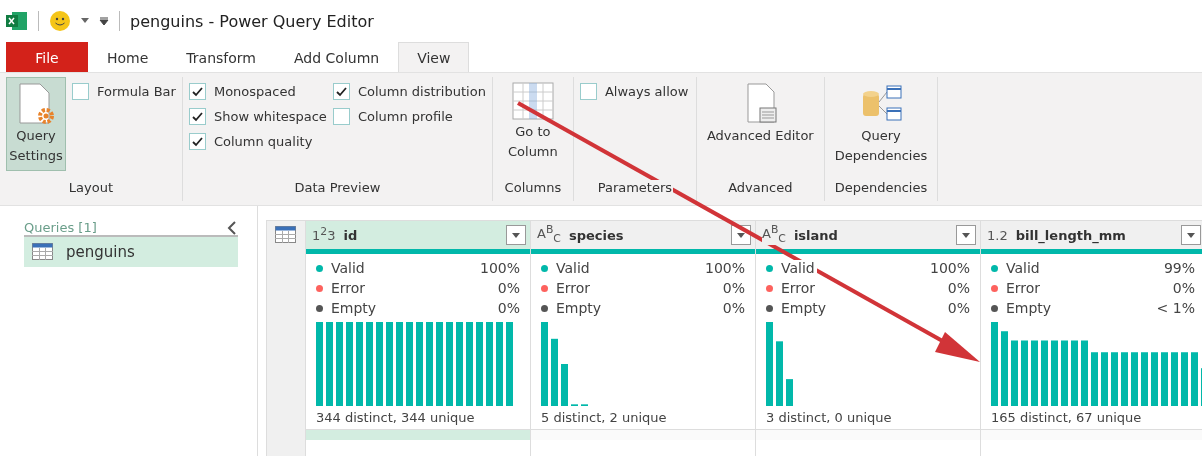 This screenshot has height=457, width=1202. Describe the element at coordinates (60, 21) in the screenshot. I see `smiley-icon` at that location.